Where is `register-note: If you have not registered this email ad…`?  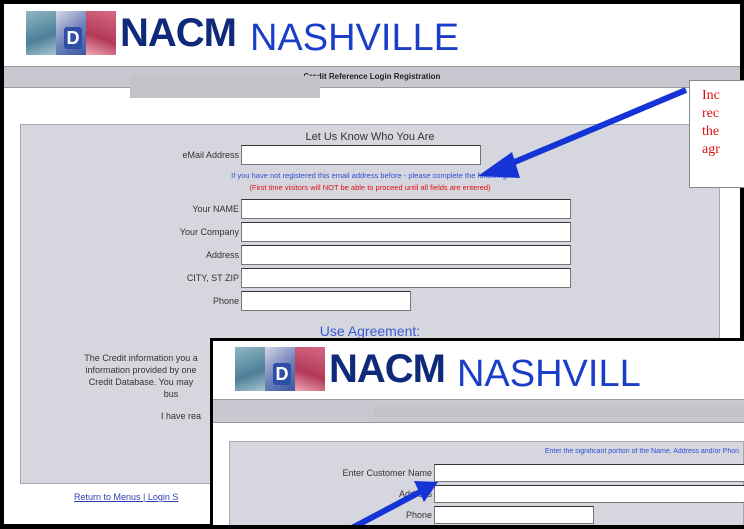 register-note: If you have not registered this email ad… is located at coordinates (370, 175).